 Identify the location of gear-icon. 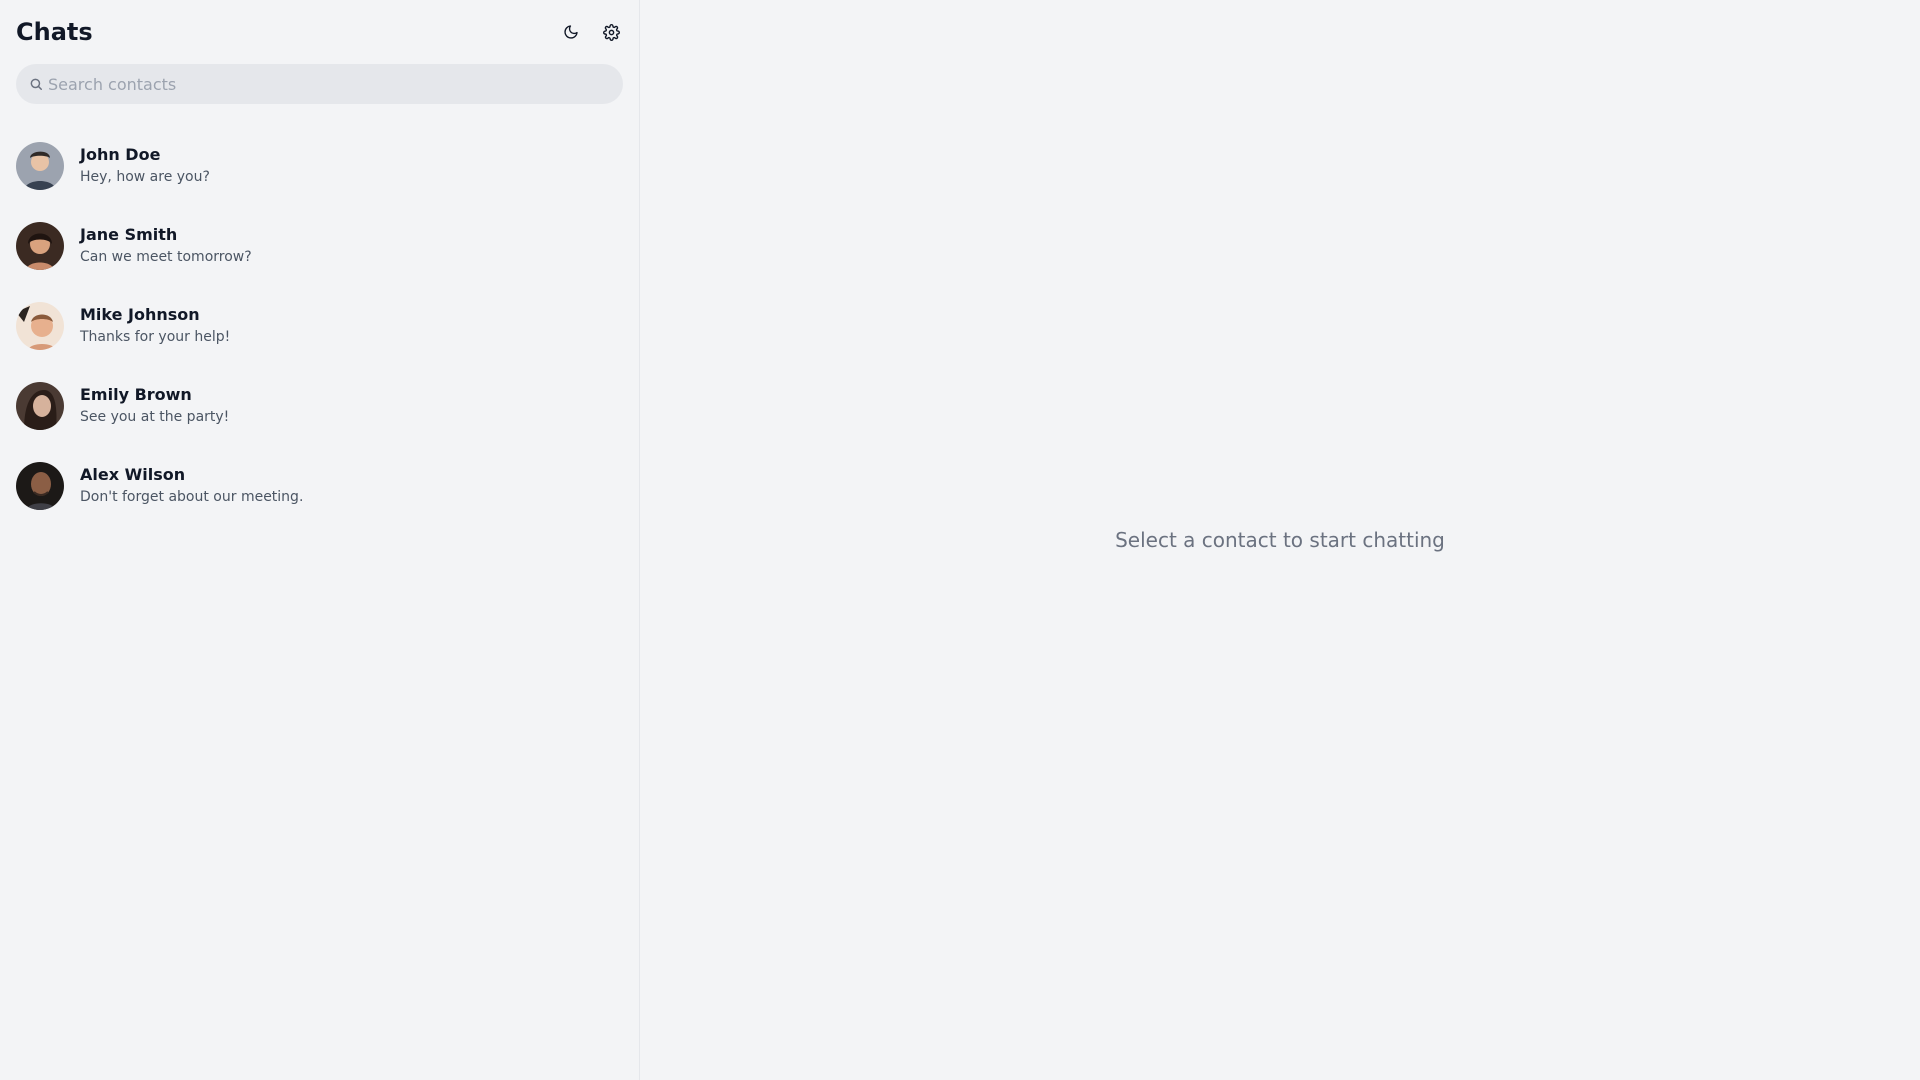
(611, 32).